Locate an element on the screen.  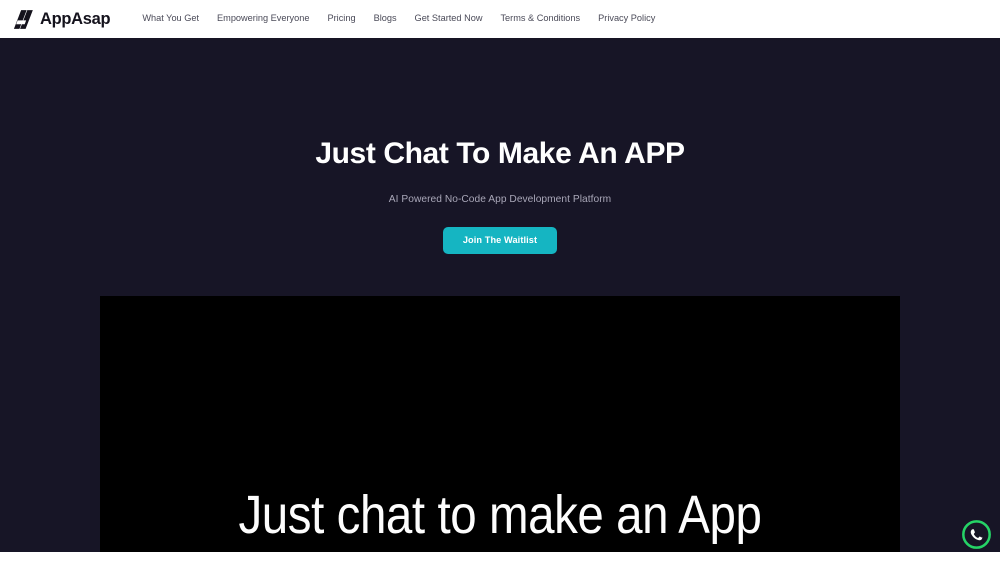
whatsapp-chat-button is located at coordinates (976, 534).